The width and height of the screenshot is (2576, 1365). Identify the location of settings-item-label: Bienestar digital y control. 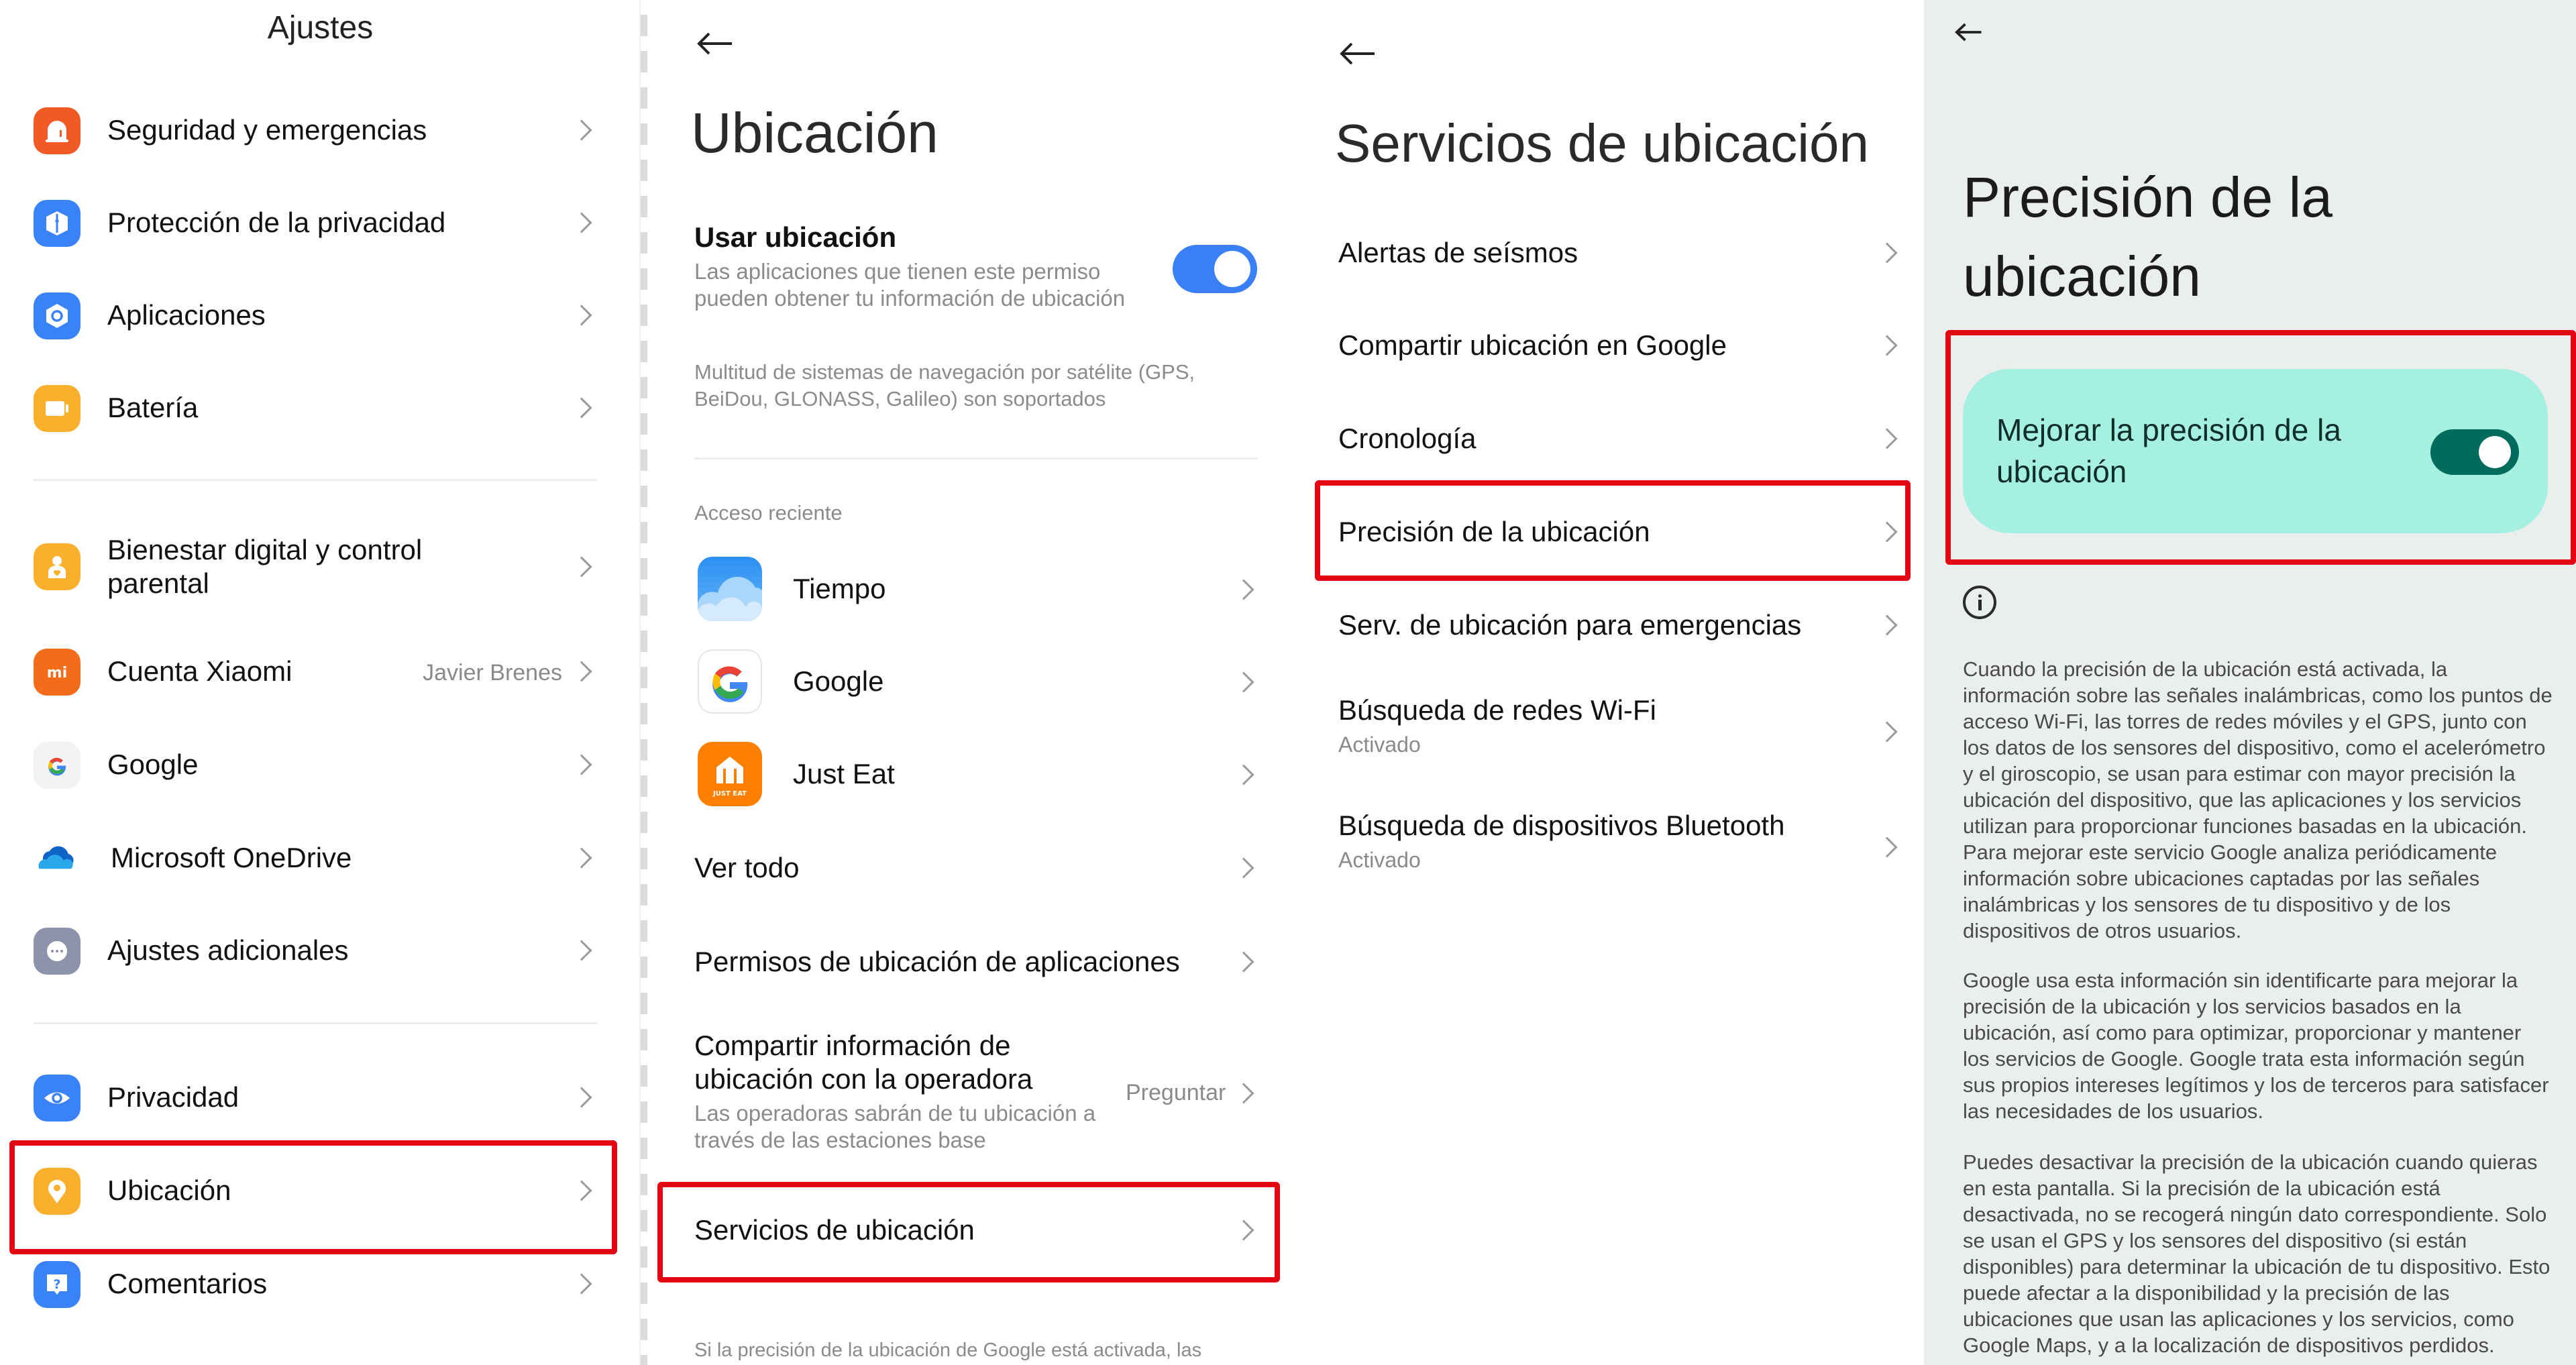
(265, 549).